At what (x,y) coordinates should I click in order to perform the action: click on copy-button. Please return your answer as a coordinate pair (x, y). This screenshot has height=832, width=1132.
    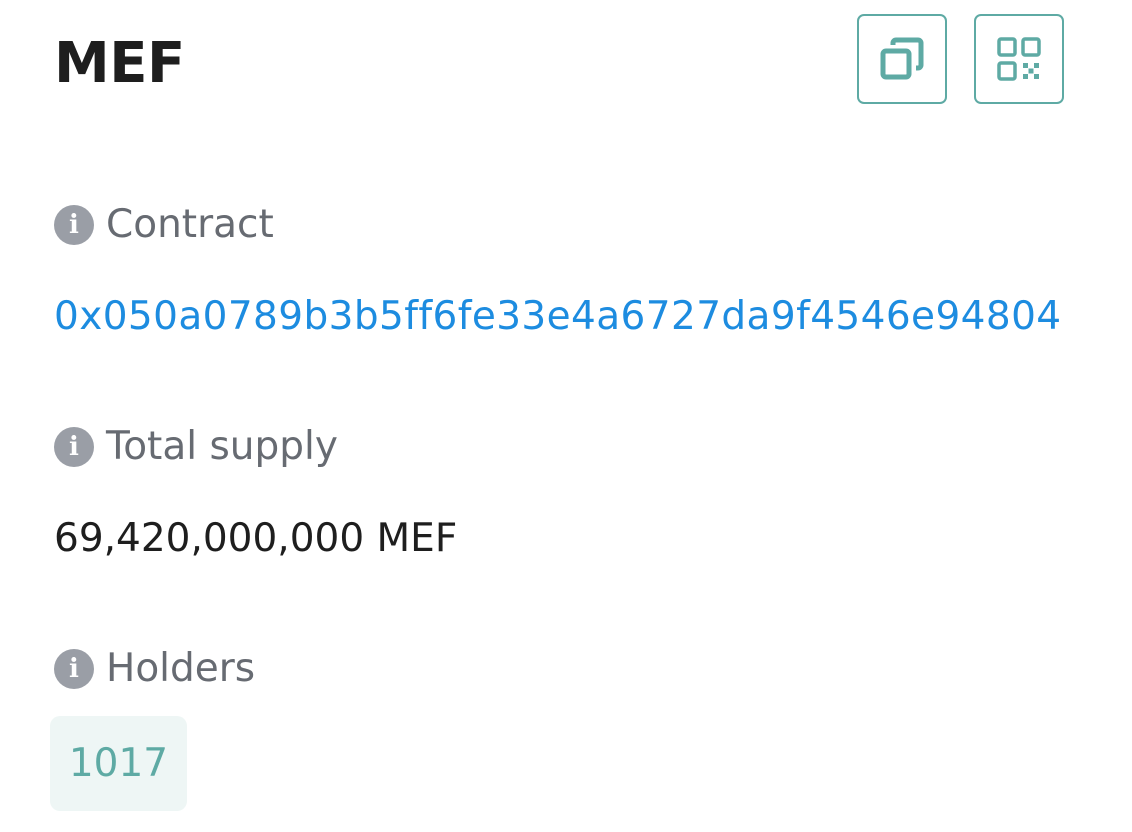
    Looking at the image, I should click on (902, 59).